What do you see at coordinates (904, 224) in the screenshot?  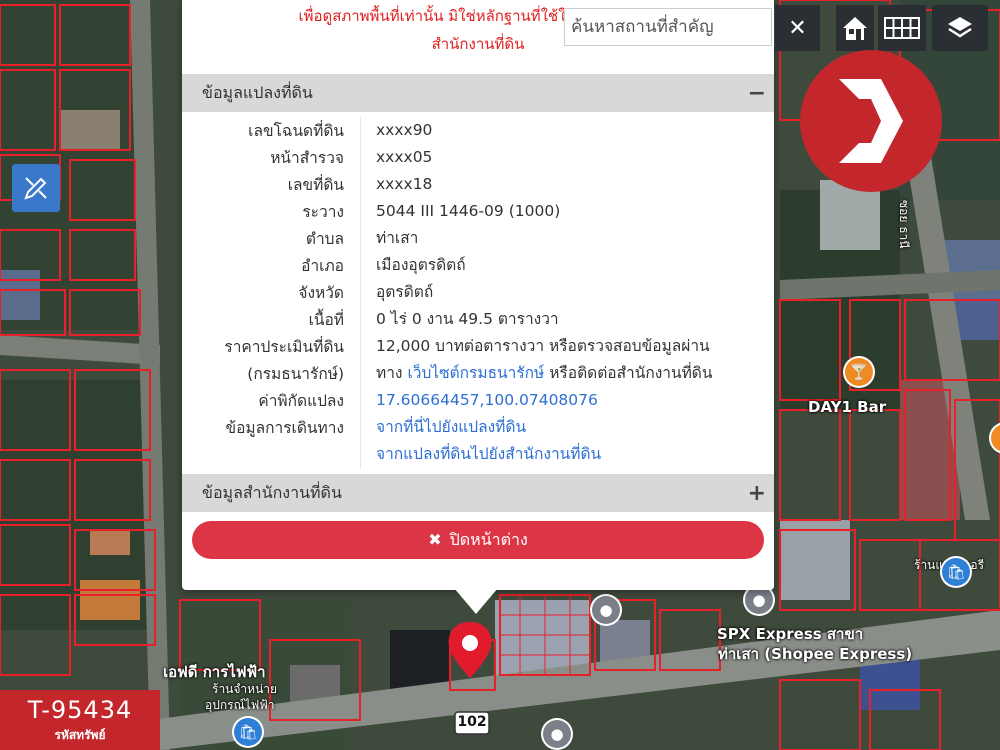 I see `map-label-road: ซอย ธานี` at bounding box center [904, 224].